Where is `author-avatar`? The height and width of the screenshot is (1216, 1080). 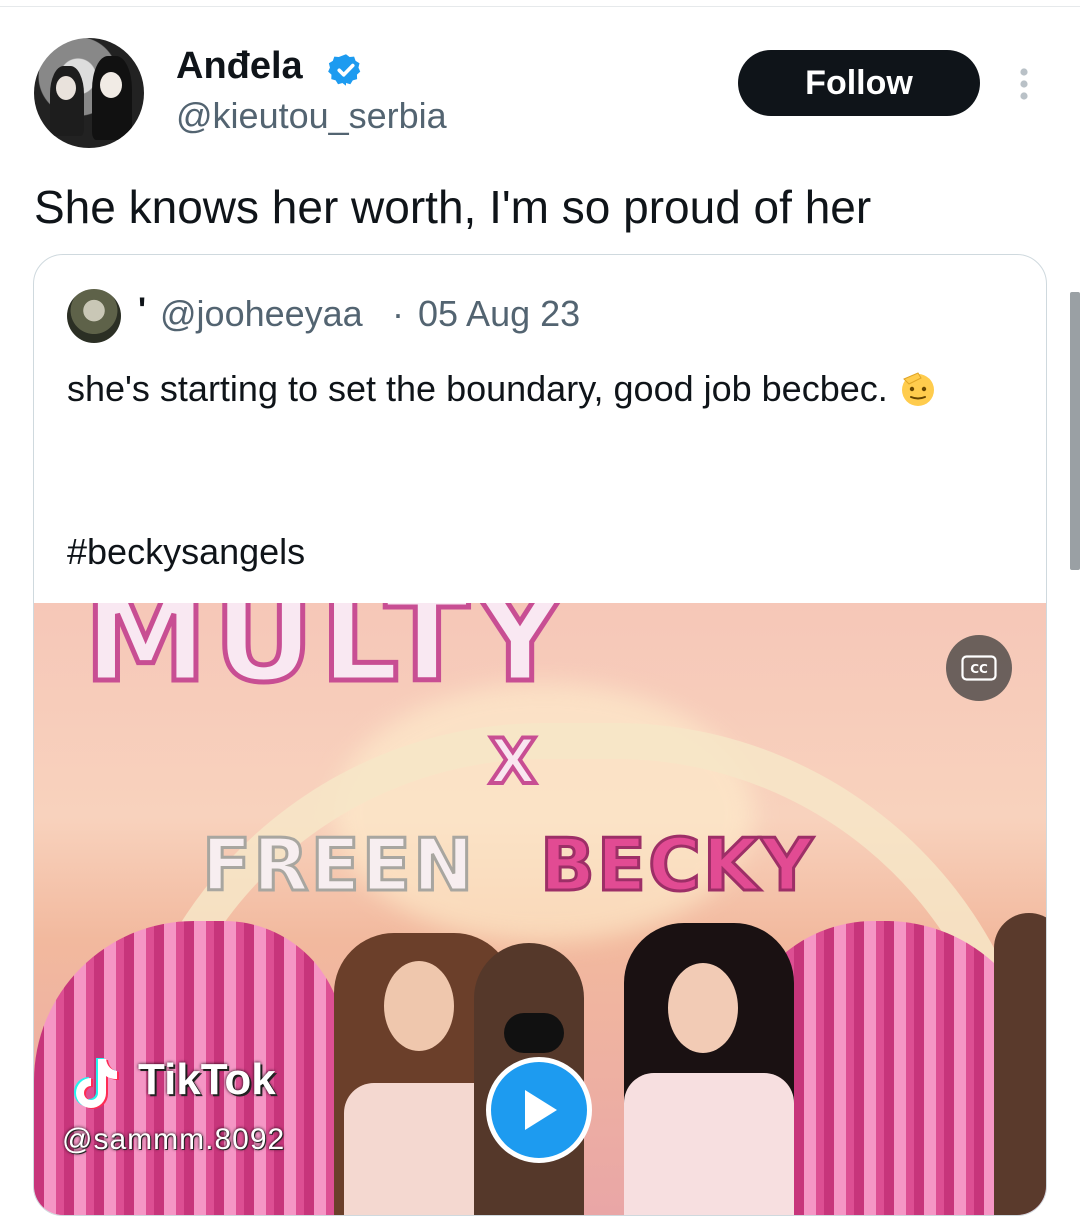
author-avatar is located at coordinates (89, 93).